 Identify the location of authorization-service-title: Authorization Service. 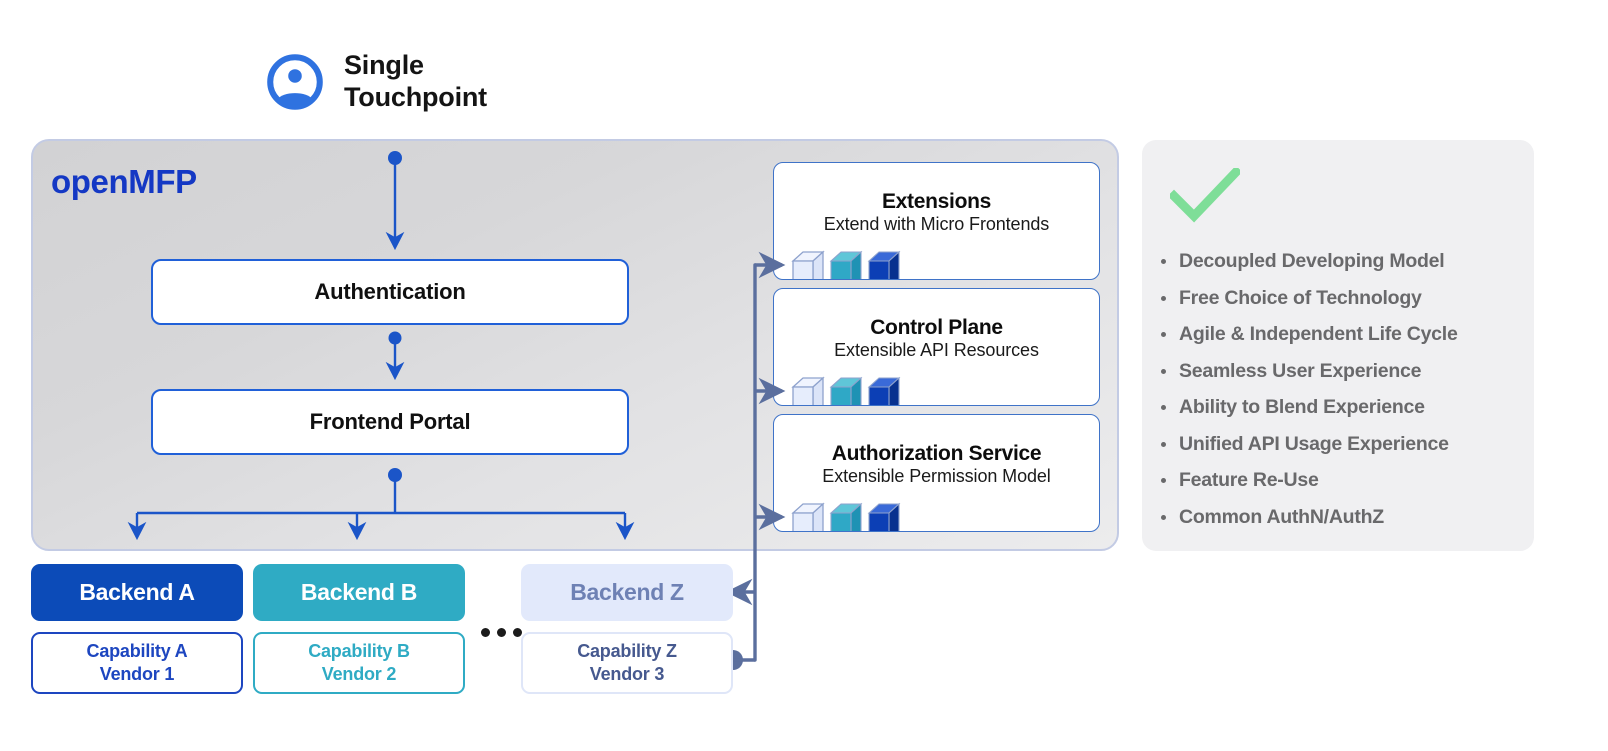
(936, 453).